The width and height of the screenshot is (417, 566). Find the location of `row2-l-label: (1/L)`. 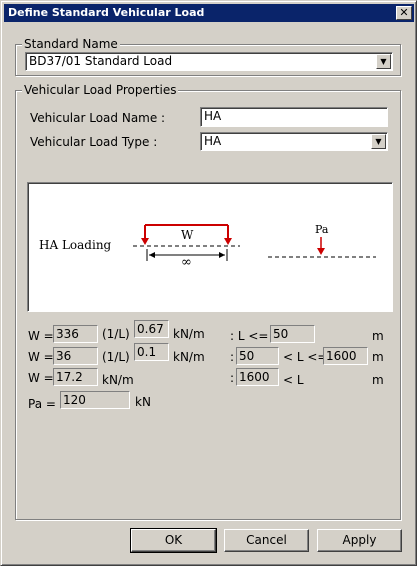

row2-l-label: (1/L) is located at coordinates (116, 357).